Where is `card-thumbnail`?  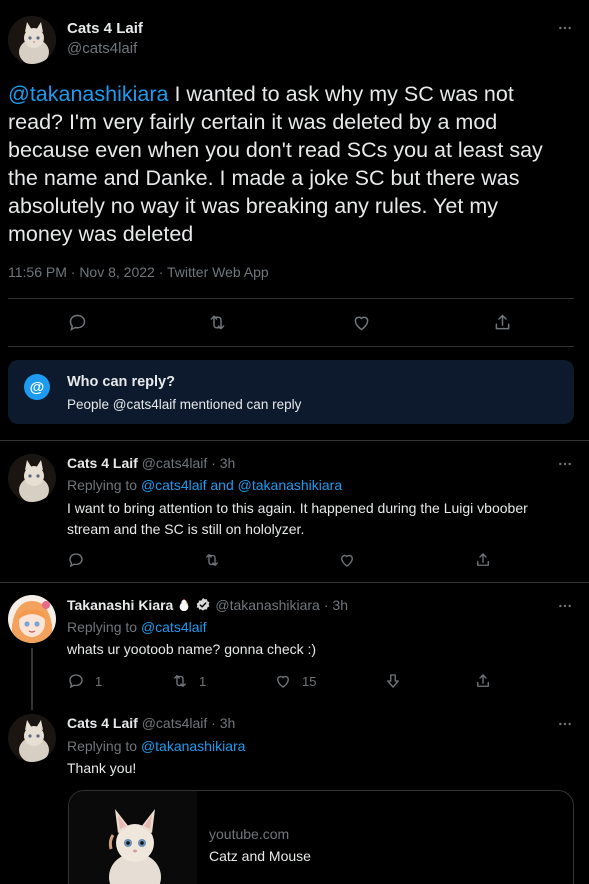
card-thumbnail is located at coordinates (133, 837).